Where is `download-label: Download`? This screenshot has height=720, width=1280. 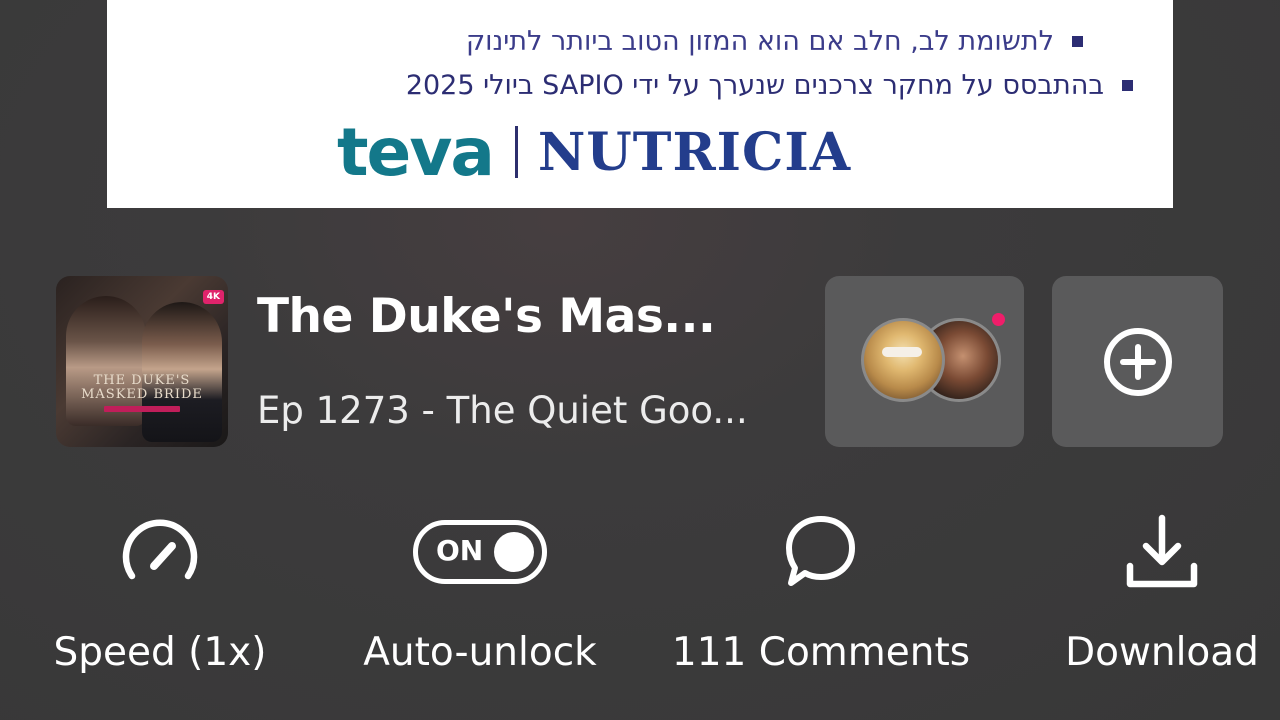 download-label: Download is located at coordinates (1162, 652).